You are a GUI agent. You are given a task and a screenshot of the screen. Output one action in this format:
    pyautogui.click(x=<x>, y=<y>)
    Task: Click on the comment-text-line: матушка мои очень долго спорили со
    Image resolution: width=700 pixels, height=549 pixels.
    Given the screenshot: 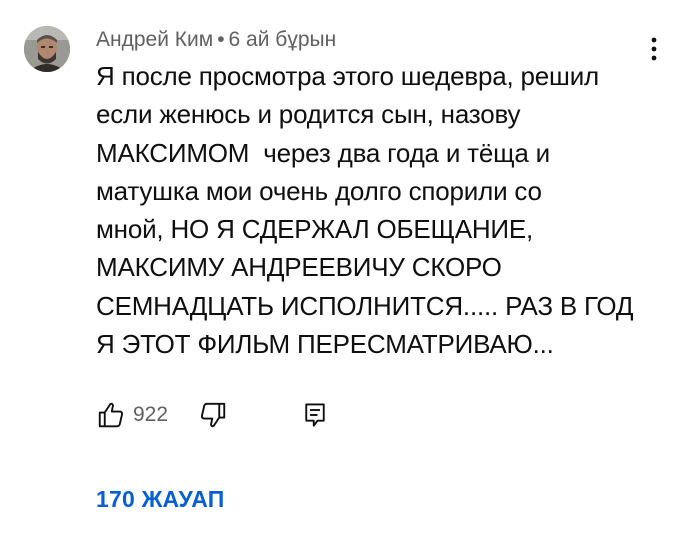 What is the action you would take?
    pyautogui.click(x=319, y=190)
    